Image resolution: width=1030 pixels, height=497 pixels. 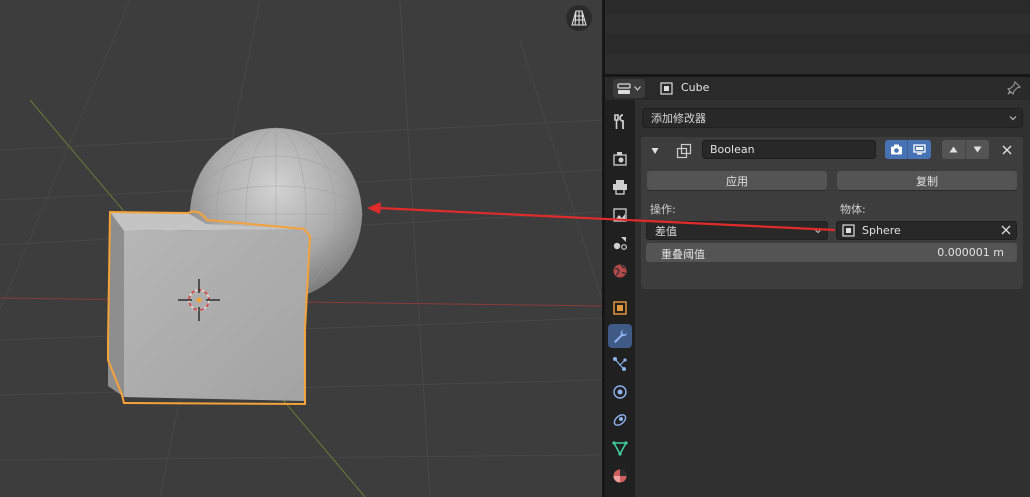 I want to click on clear-field-icon, so click(x=1006, y=230).